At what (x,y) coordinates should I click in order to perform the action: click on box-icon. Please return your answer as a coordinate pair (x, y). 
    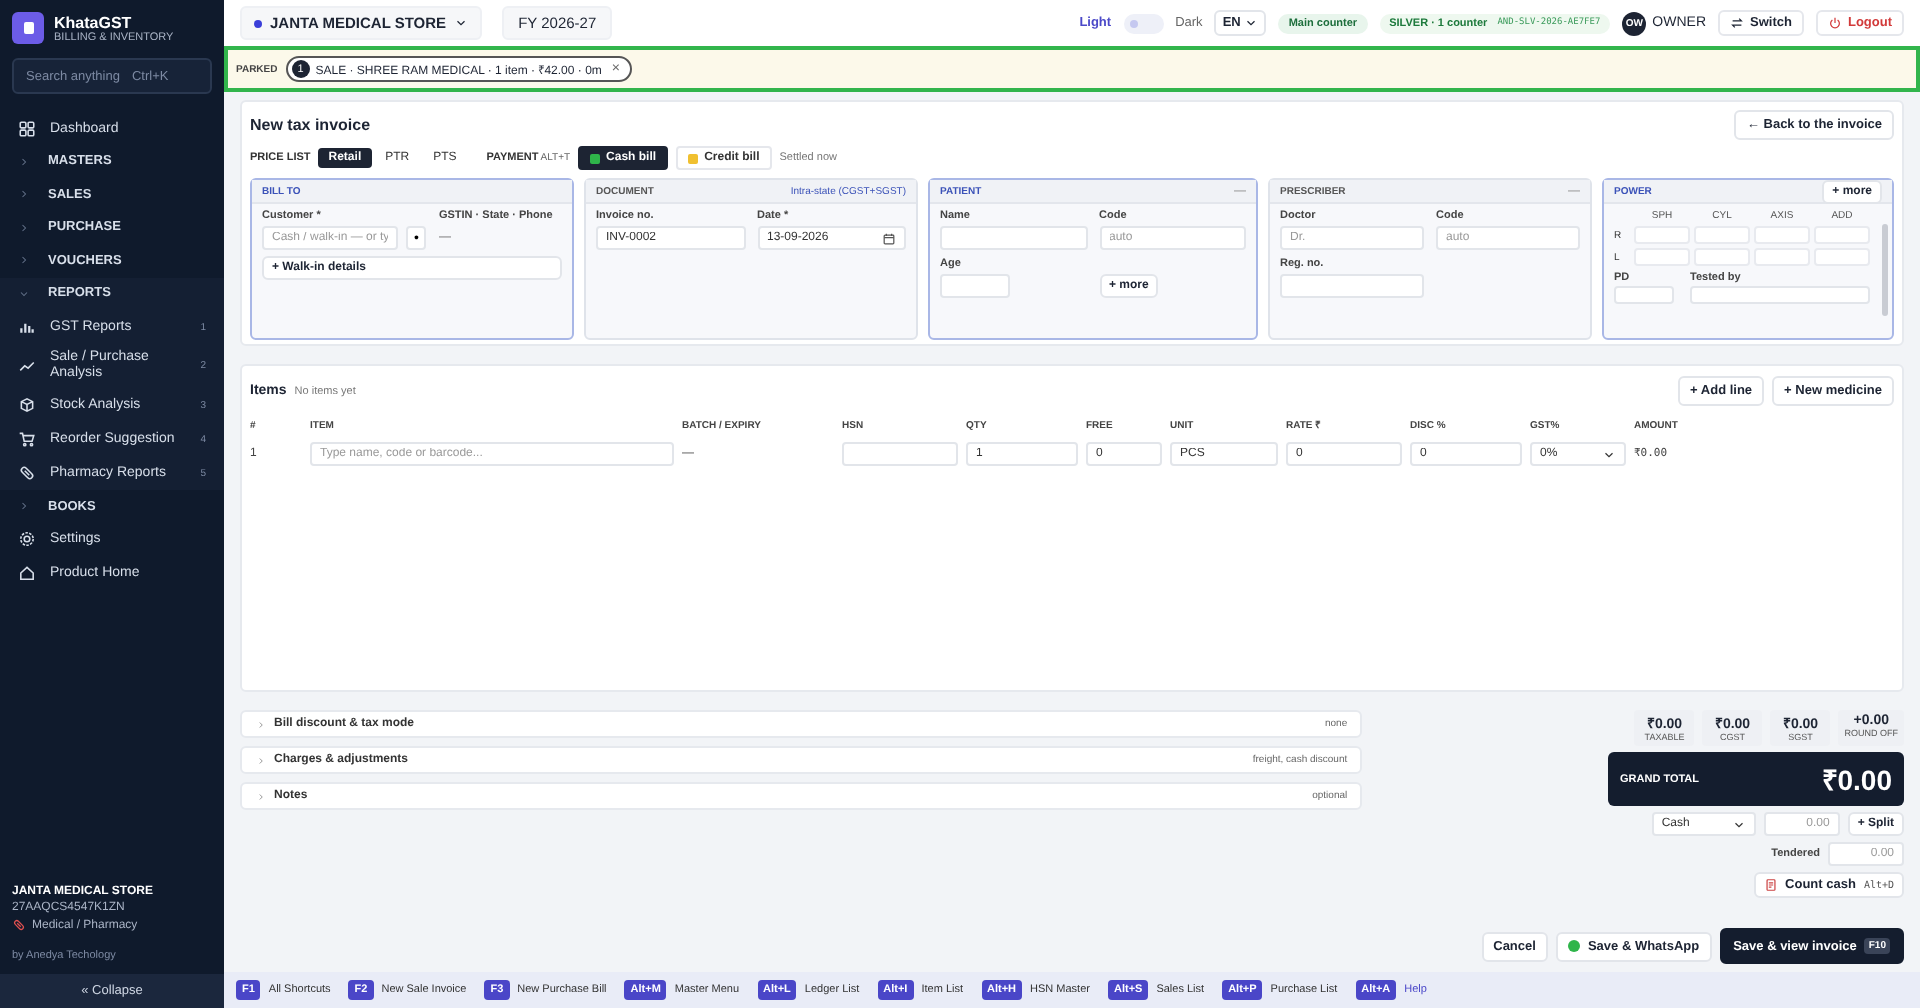
    Looking at the image, I should click on (27, 405).